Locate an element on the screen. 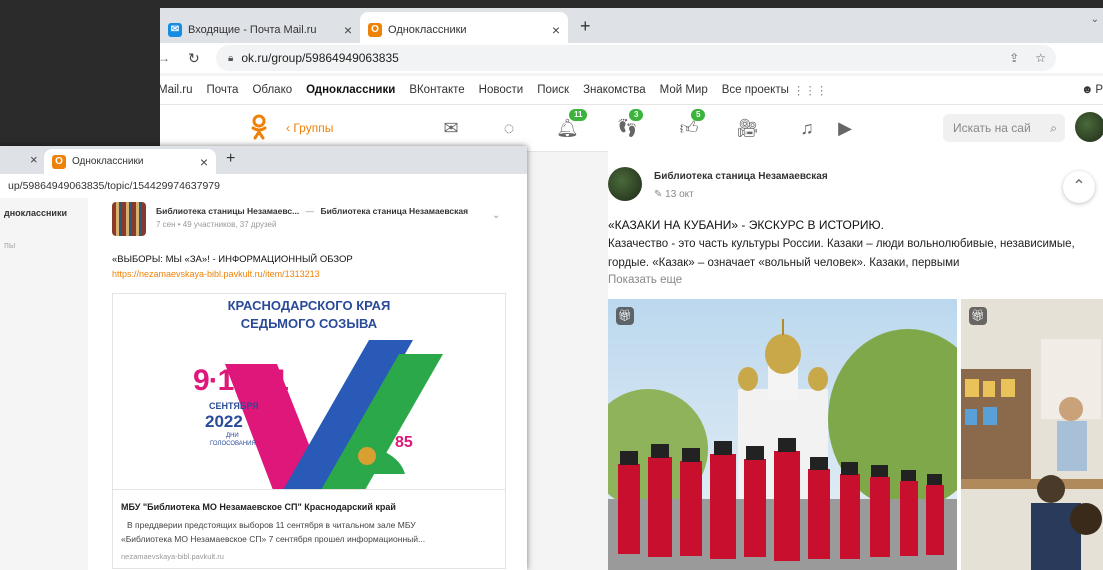 This screenshot has width=1103, height=570. post-title: «ВЫБОРЫ: МЫ «ЗА»! - ИНФОРМАЦИОННЫЙ ОБЗОР is located at coordinates (232, 259).